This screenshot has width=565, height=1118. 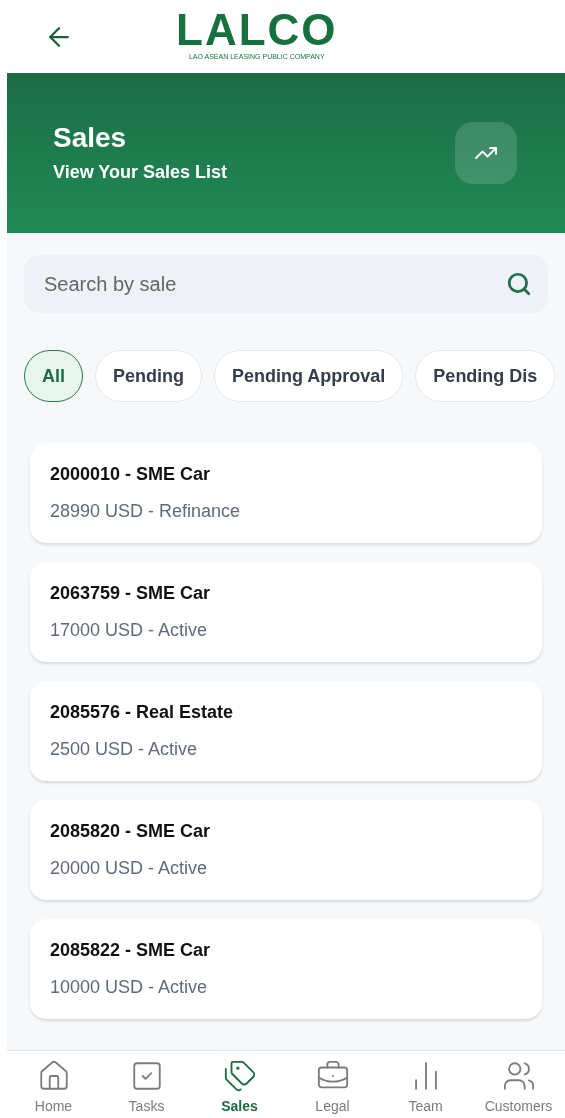 What do you see at coordinates (131, 831) in the screenshot?
I see `sale-title: 2085820 - SME Car` at bounding box center [131, 831].